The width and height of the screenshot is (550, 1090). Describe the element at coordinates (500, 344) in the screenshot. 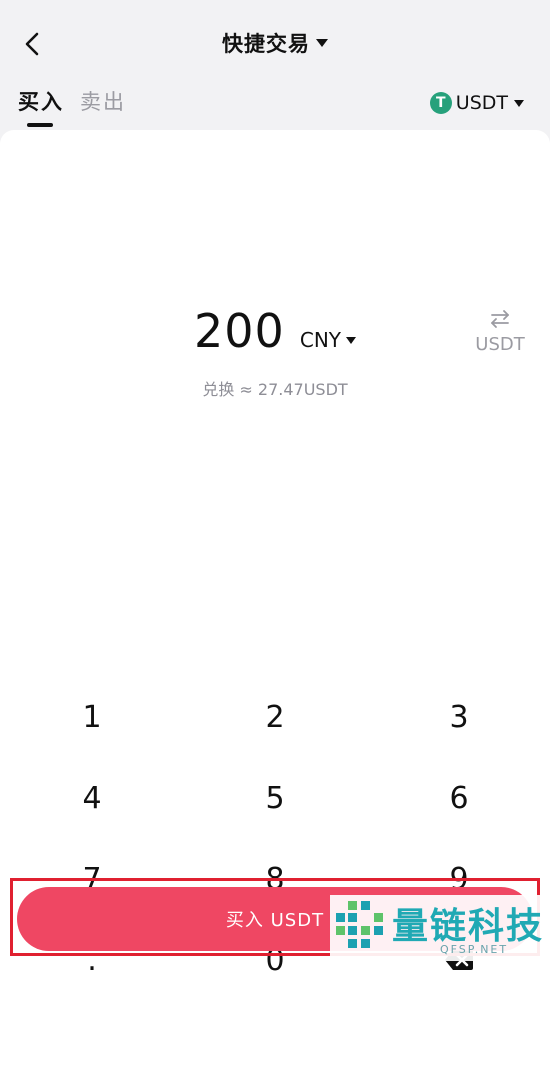

I see `swap-unit-label: USDT` at that location.